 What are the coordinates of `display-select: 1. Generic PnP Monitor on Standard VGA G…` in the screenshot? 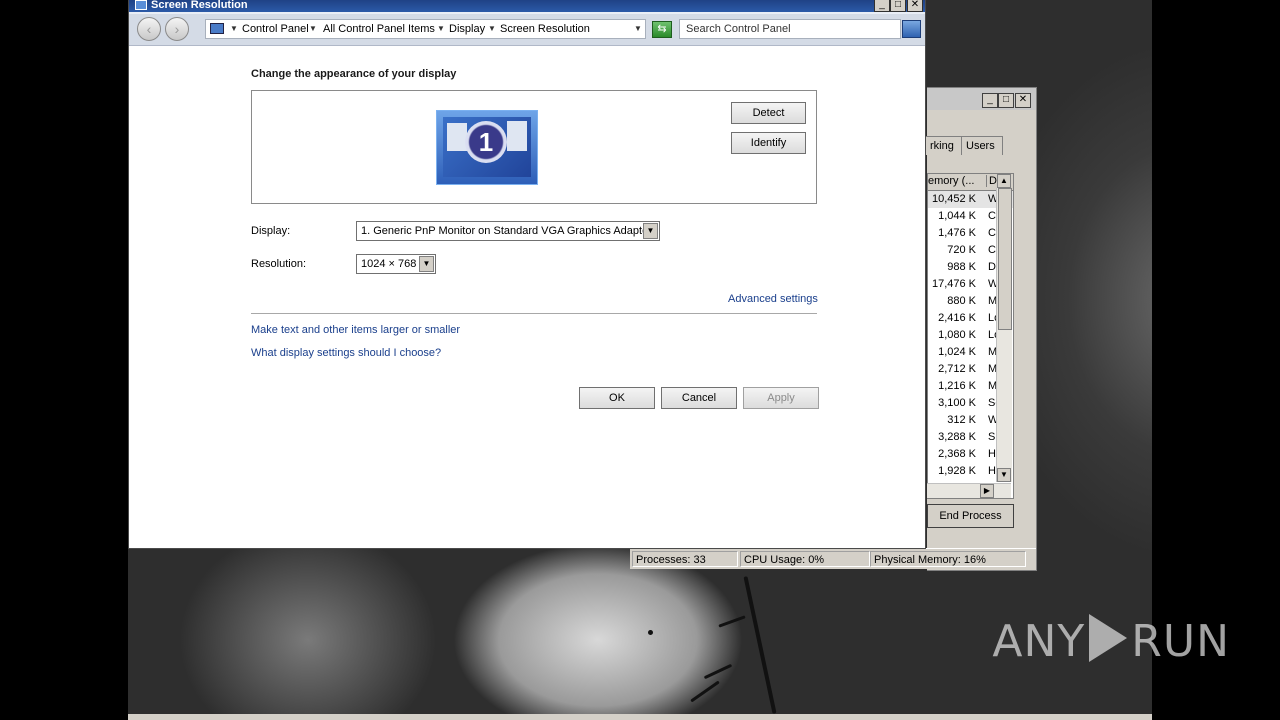 It's located at (508, 231).